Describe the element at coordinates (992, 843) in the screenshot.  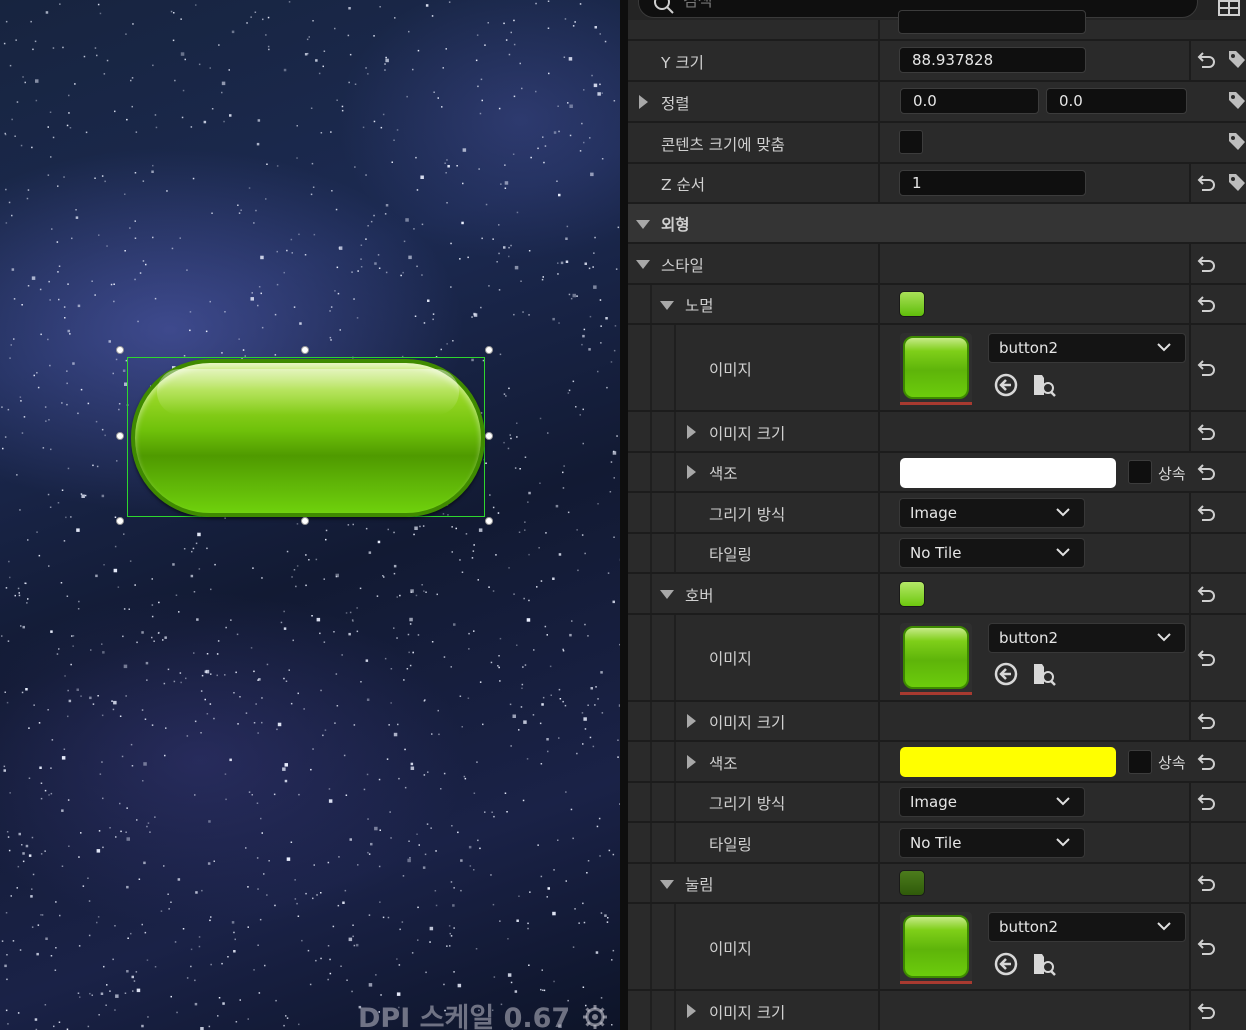
I see `hover-tiling-dropdown: No Tile` at that location.